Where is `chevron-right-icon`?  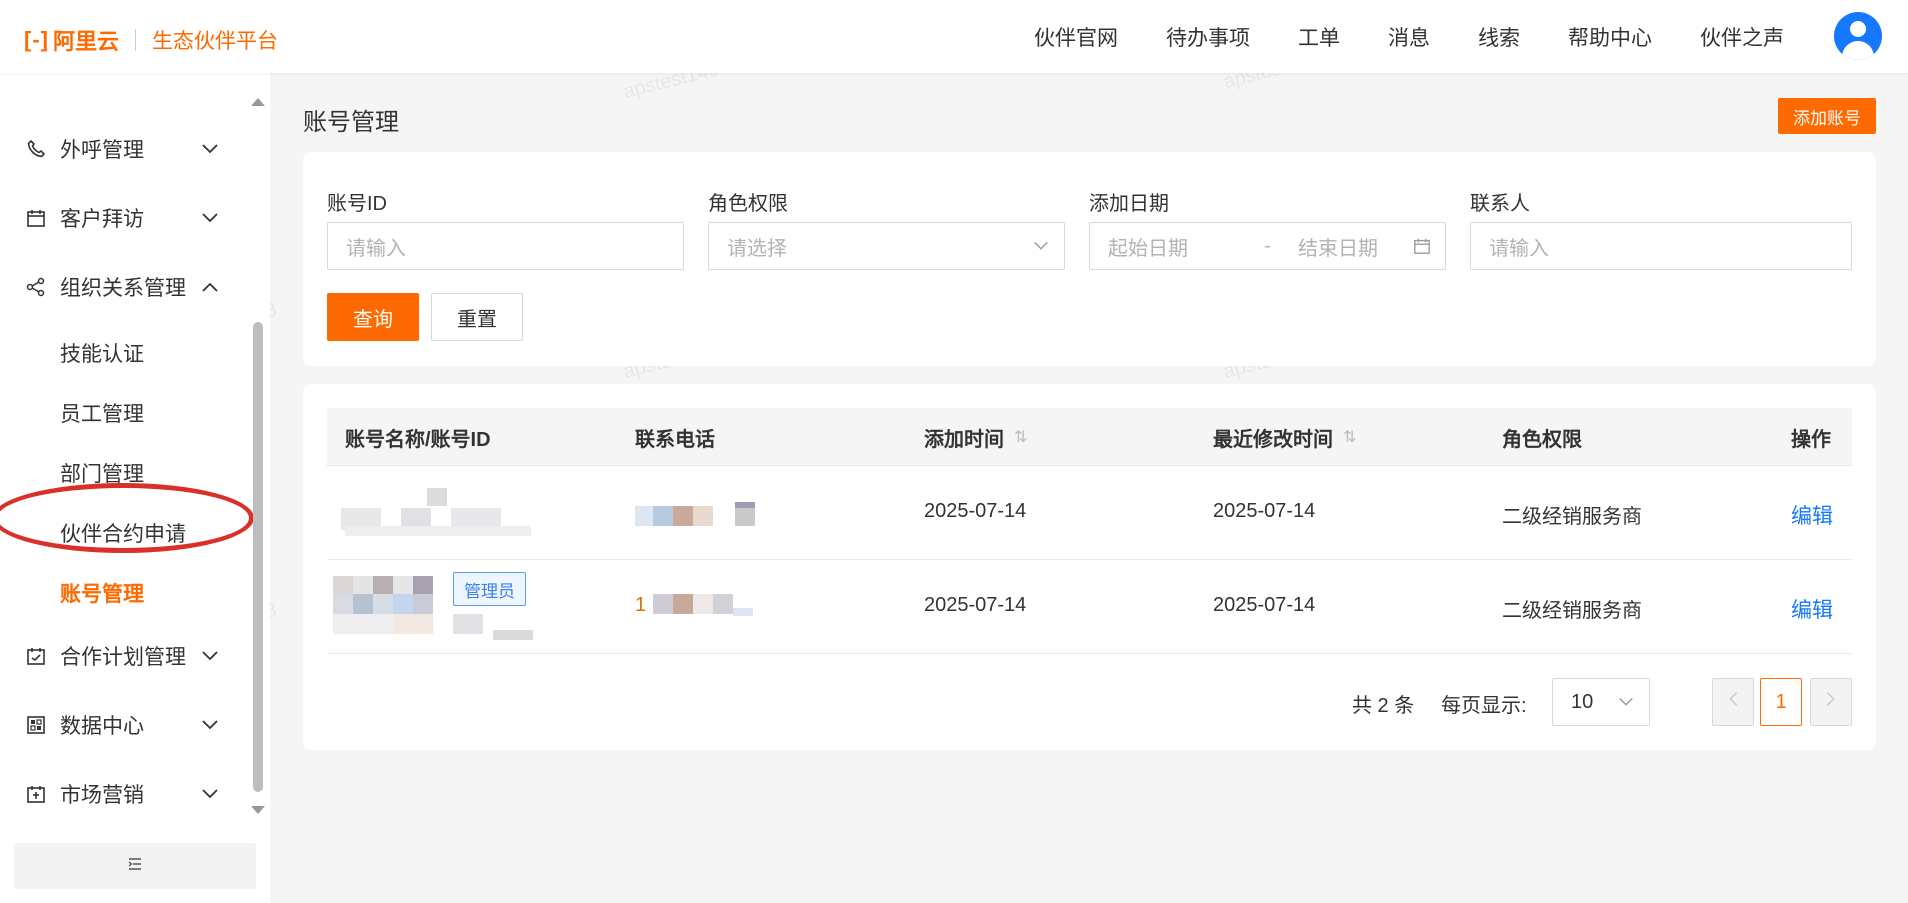 chevron-right-icon is located at coordinates (1831, 702).